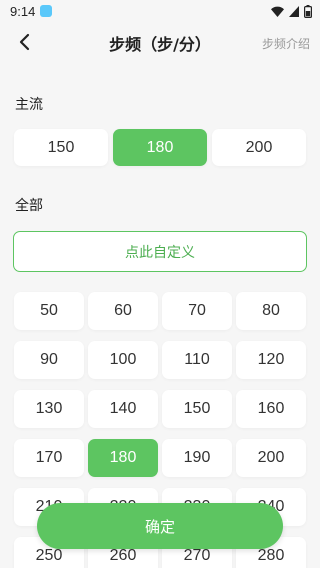 This screenshot has height=568, width=320. What do you see at coordinates (123, 360) in the screenshot?
I see `cadence-option: 100` at bounding box center [123, 360].